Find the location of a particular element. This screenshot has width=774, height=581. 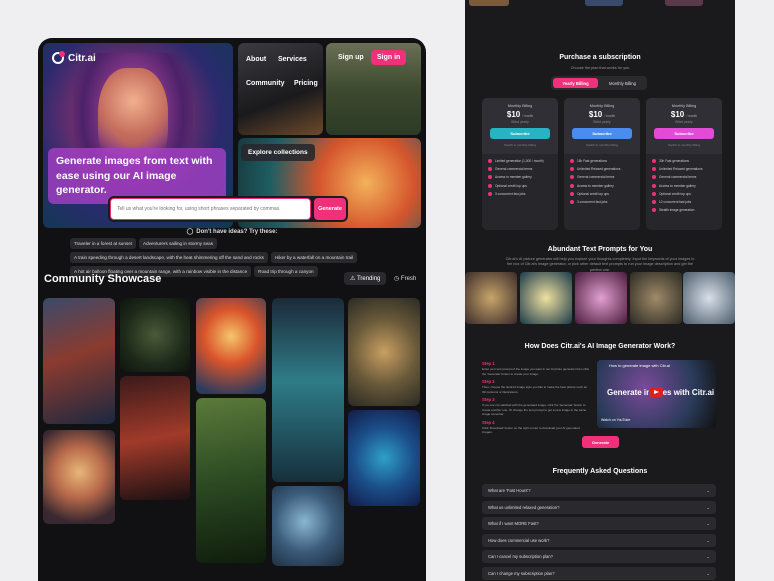

faq-question: What are 'Fast Hours'? is located at coordinates (509, 490).